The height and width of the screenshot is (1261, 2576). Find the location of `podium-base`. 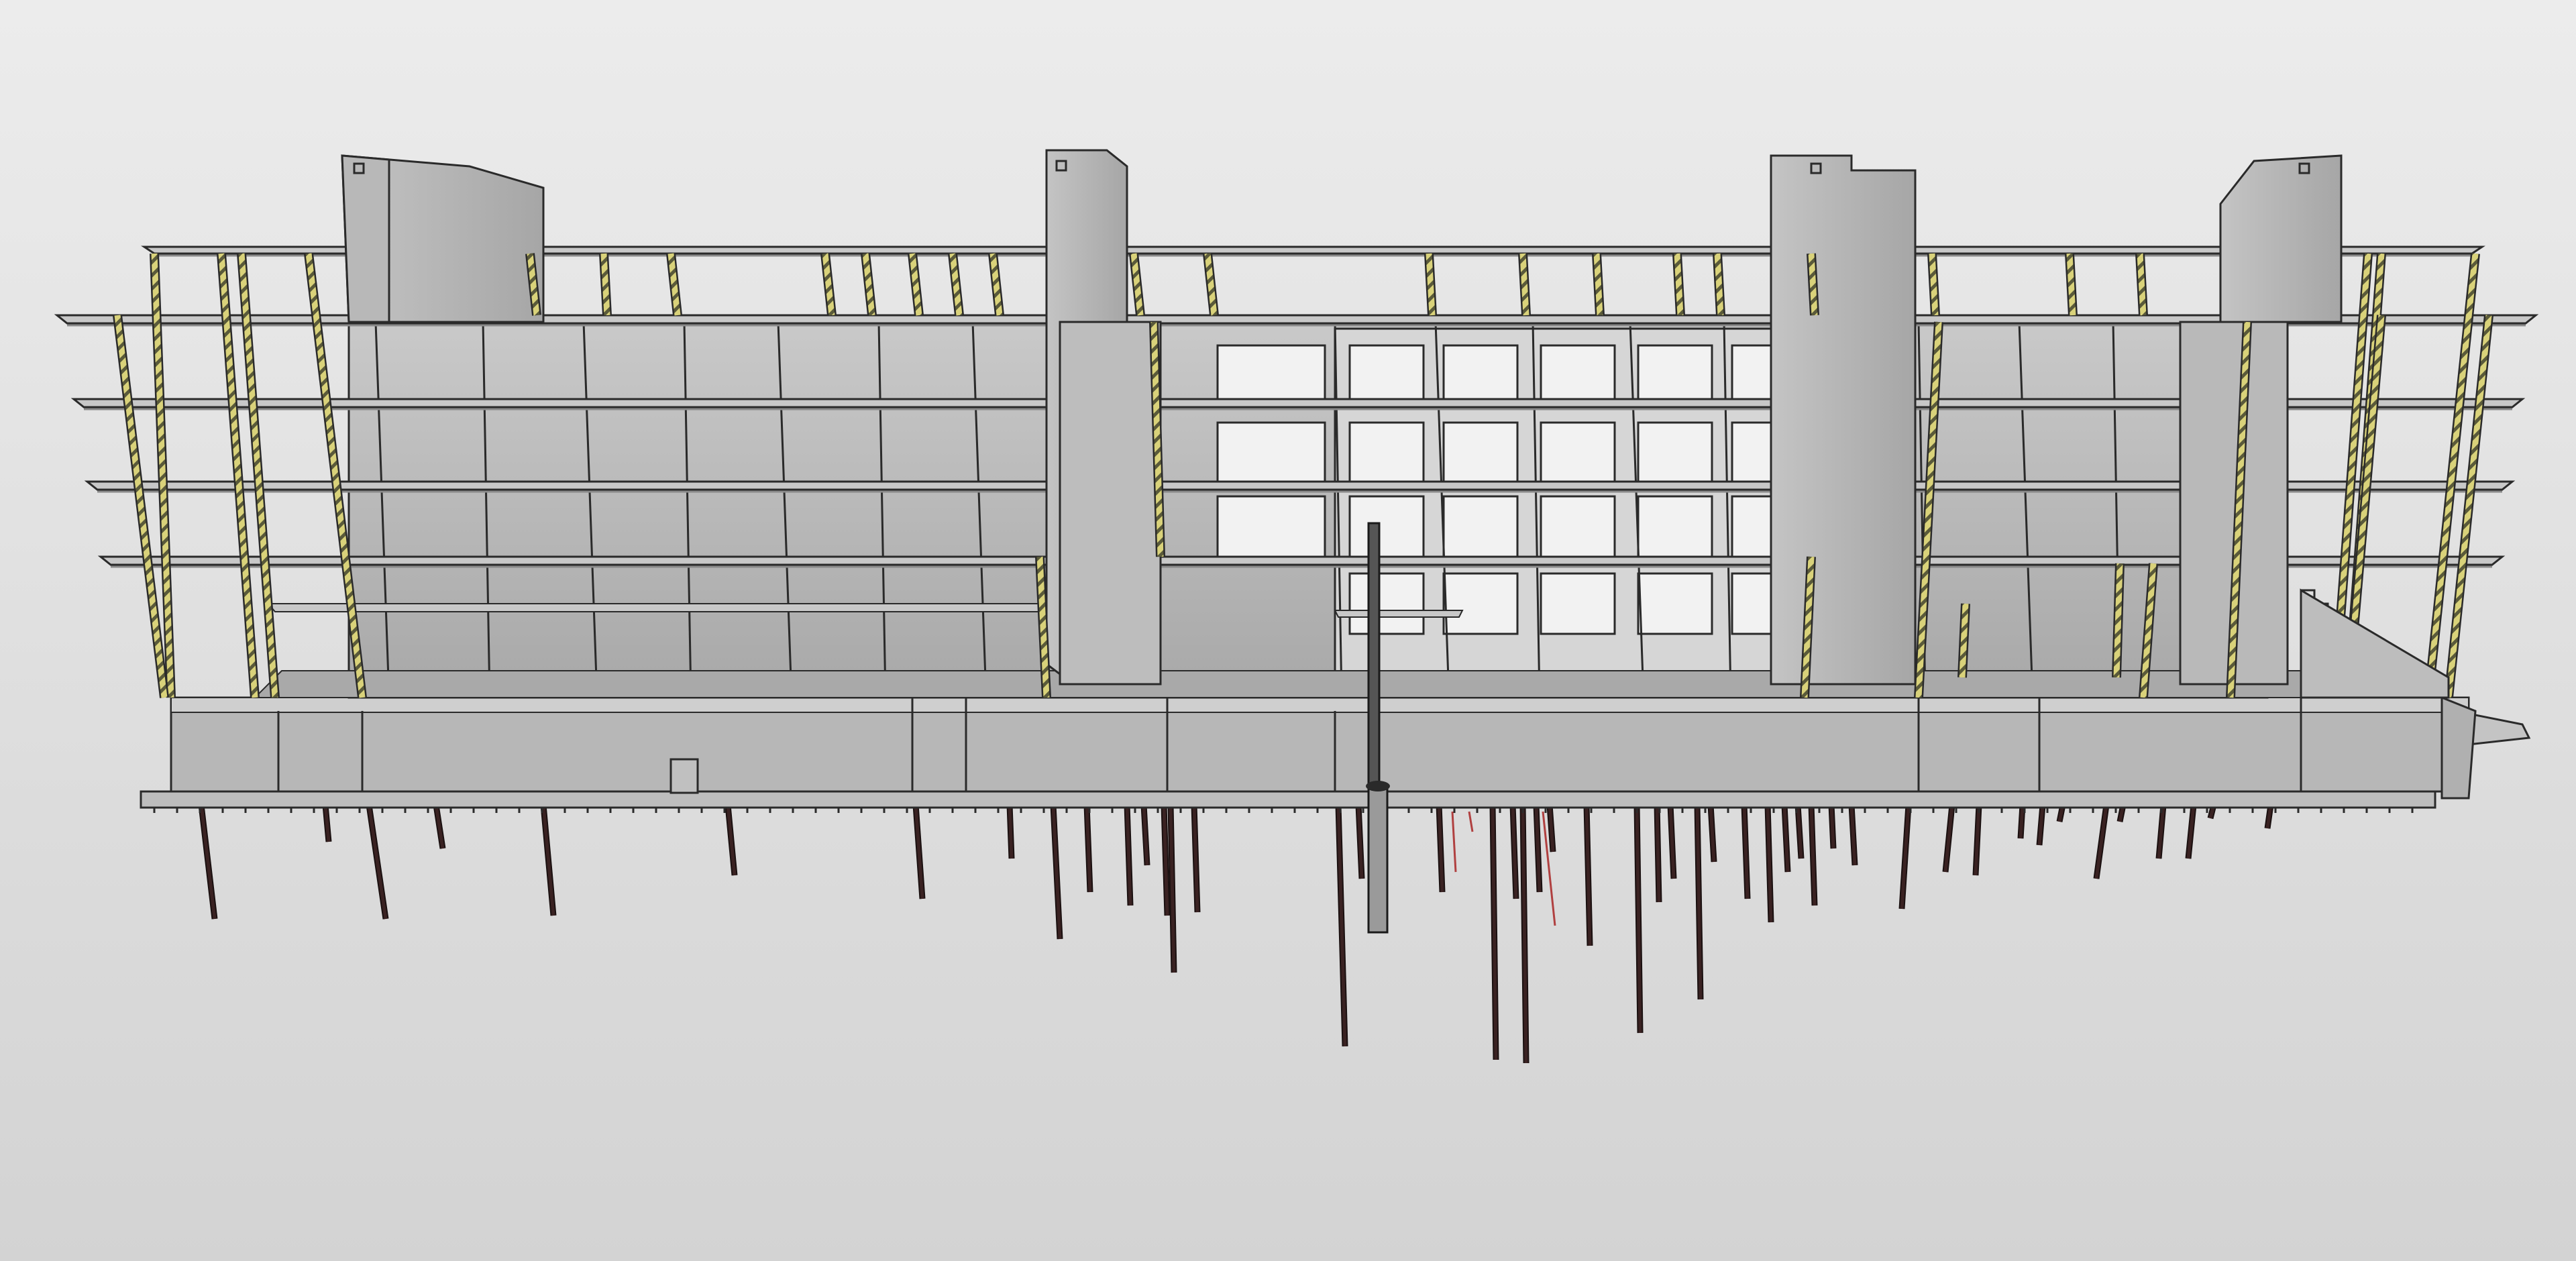

podium-base is located at coordinates (1335, 754).